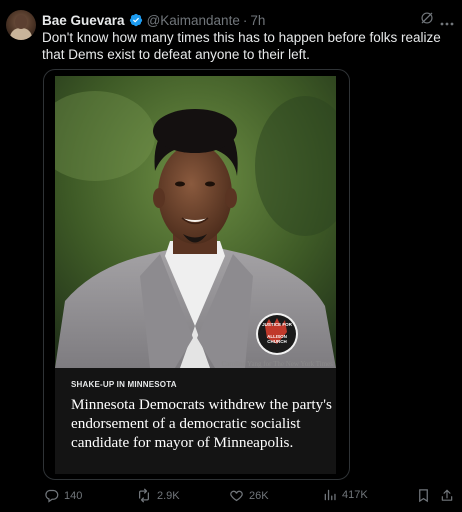 The width and height of the screenshot is (462, 512). I want to click on article-kicker: SHAKE-UP IN MINNESOTA, so click(124, 384).